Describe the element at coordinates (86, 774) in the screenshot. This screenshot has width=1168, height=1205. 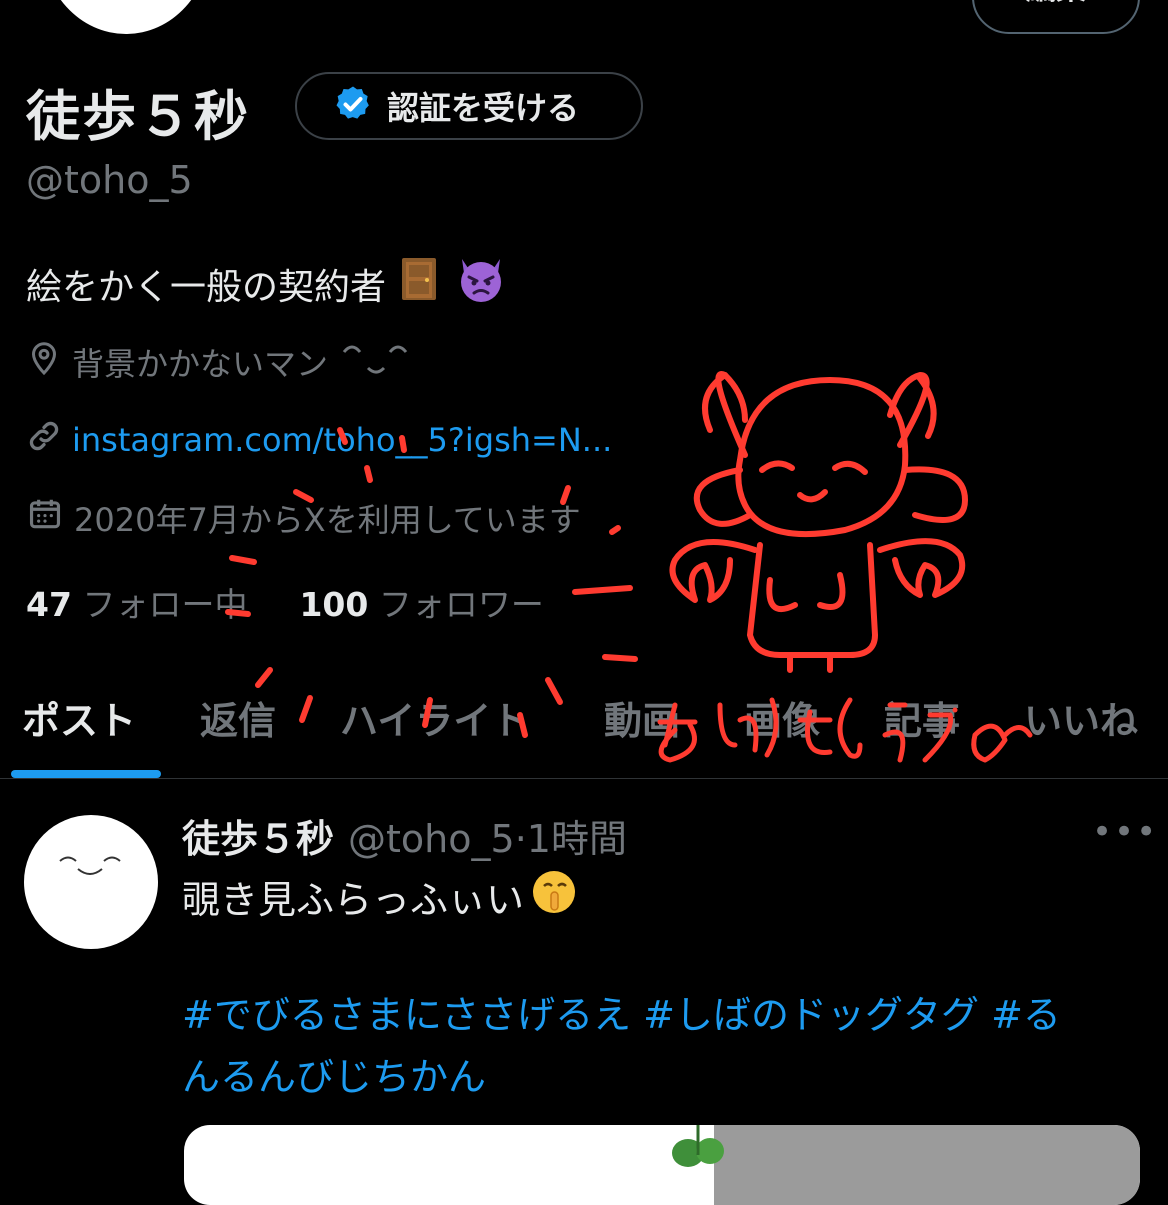
I see `active-tab-indicator` at that location.